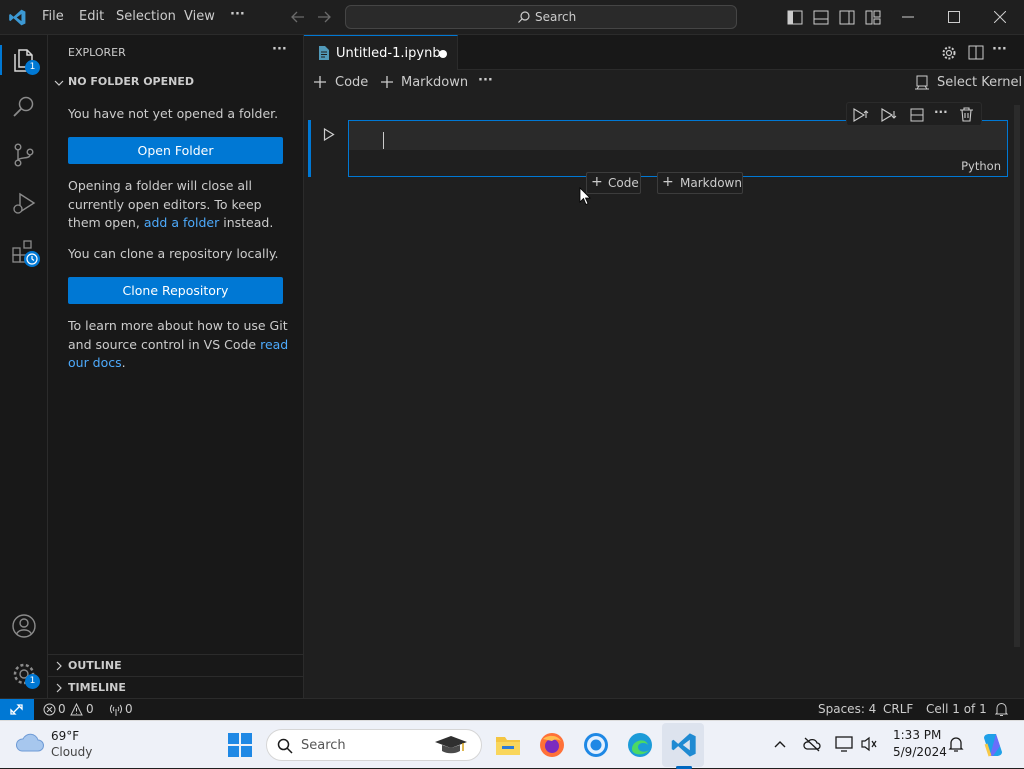 The height and width of the screenshot is (769, 1024). Describe the element at coordinates (861, 115) in the screenshot. I see `run-above-icon` at that location.